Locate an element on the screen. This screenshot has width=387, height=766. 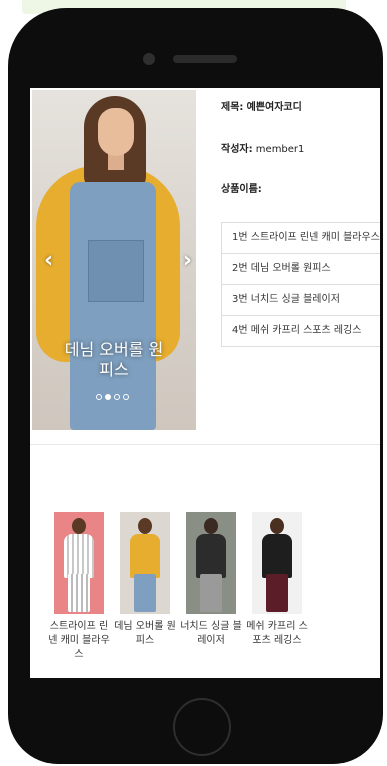
author-label: 작성자: is located at coordinates (237, 149).